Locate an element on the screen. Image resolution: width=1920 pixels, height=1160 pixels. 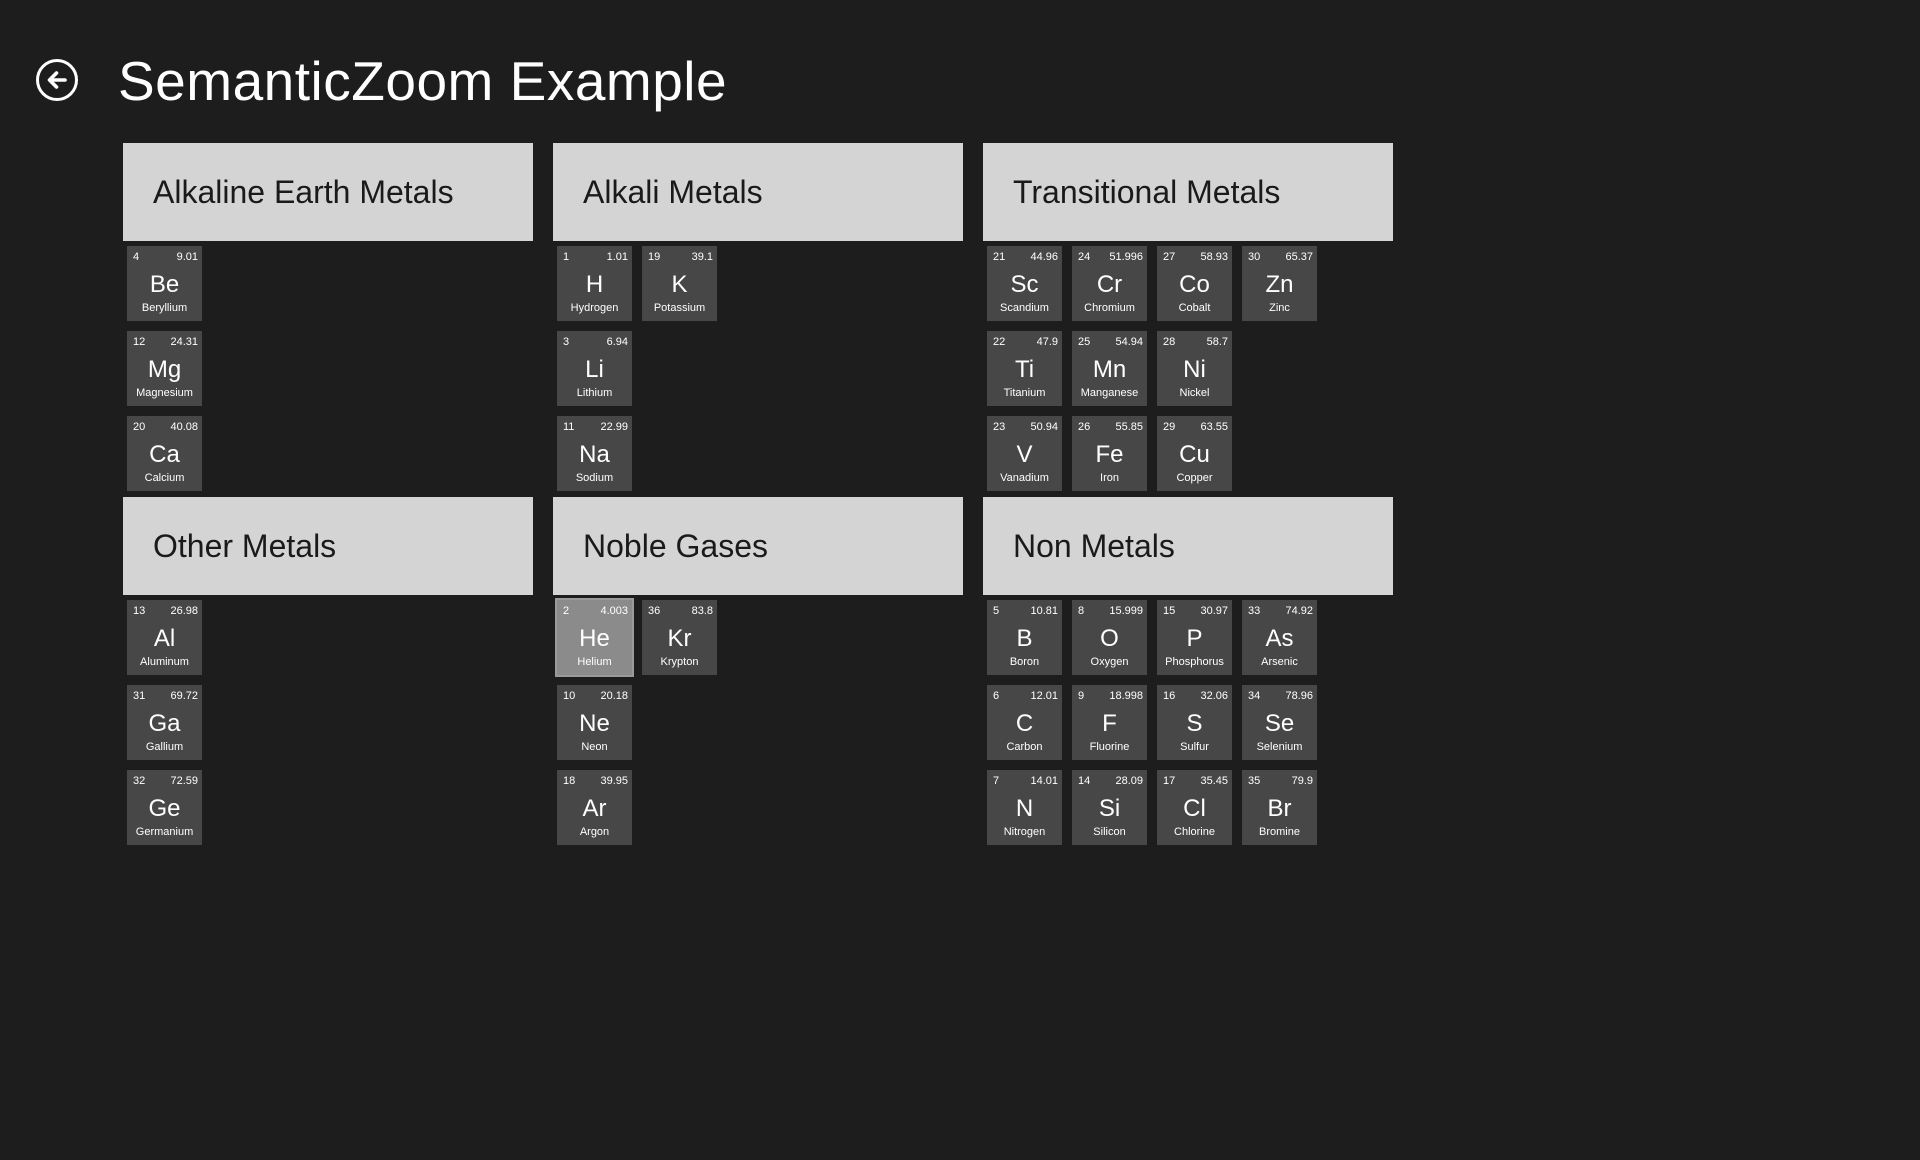
element-name: Scandium is located at coordinates (1024, 308).